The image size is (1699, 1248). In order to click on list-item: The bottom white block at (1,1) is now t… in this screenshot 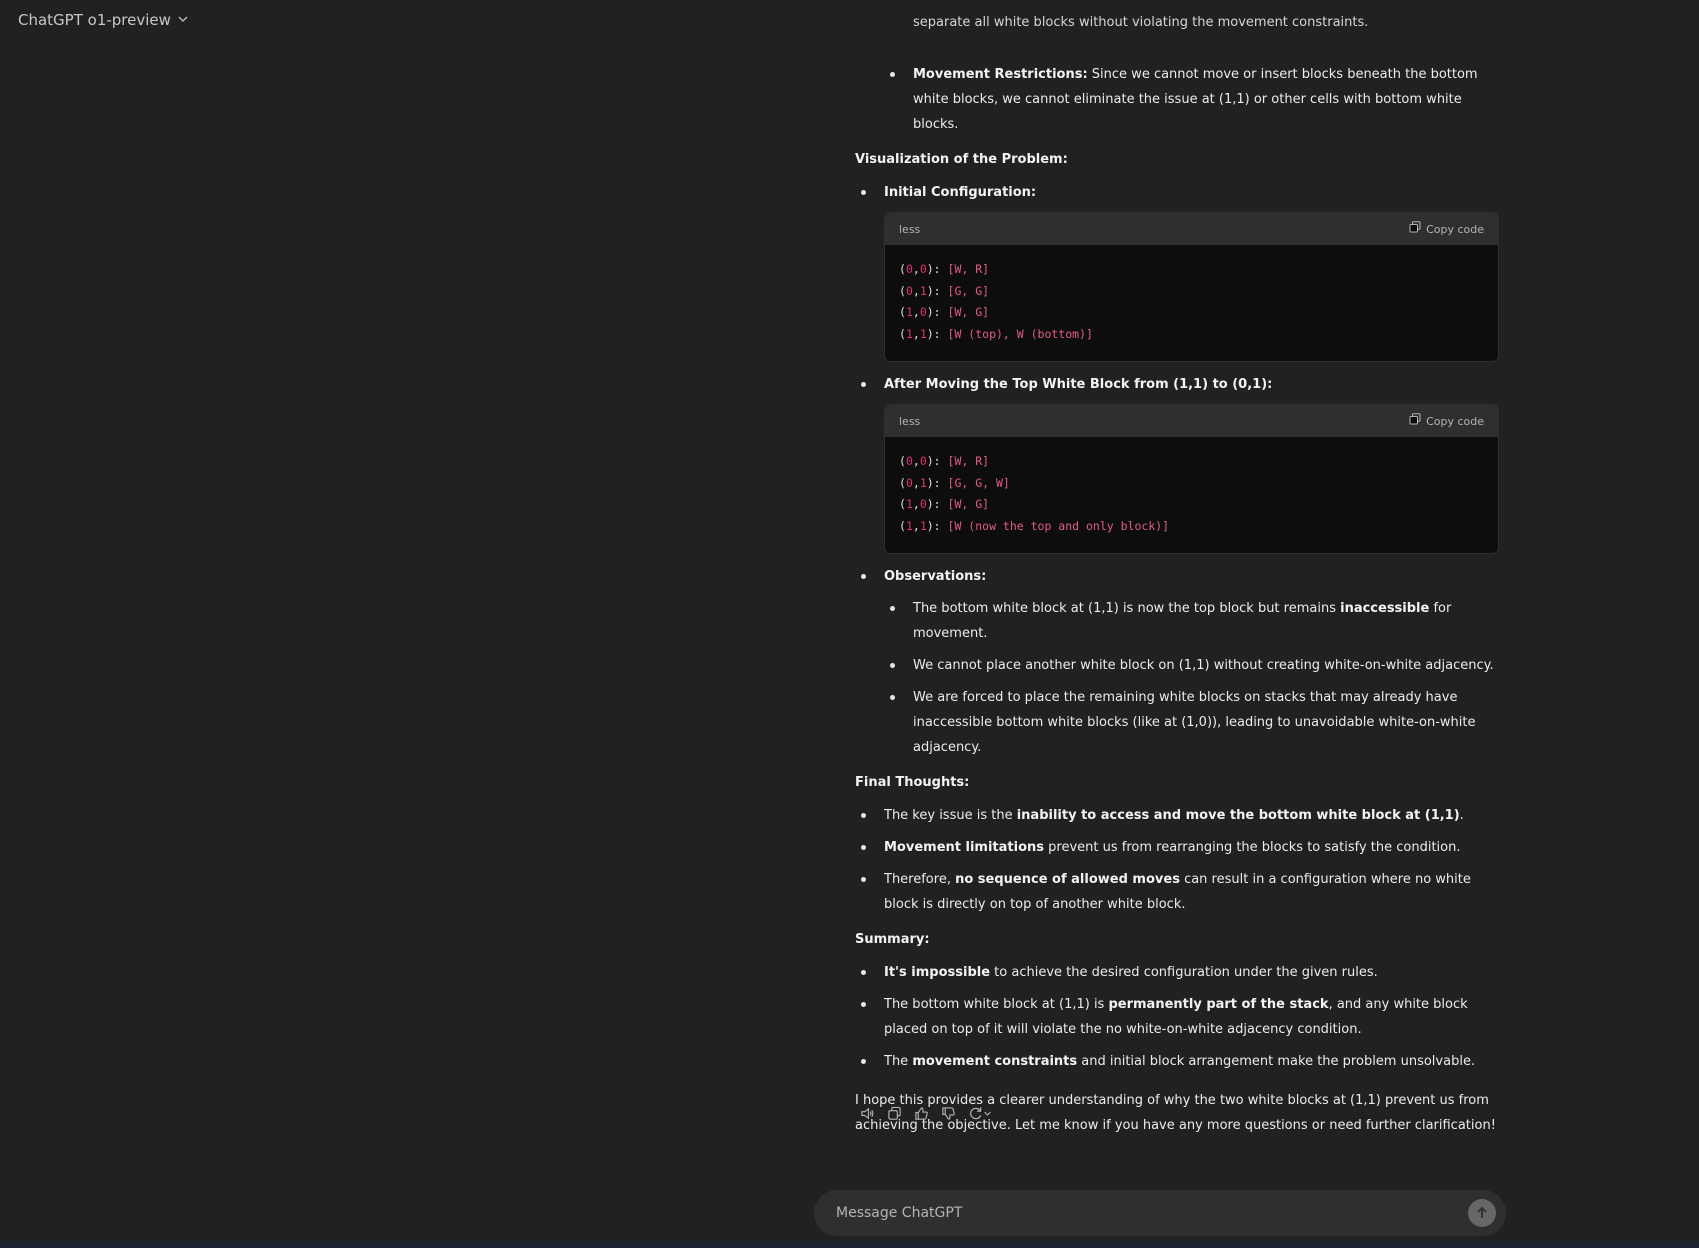, I will do `click(1190, 621)`.